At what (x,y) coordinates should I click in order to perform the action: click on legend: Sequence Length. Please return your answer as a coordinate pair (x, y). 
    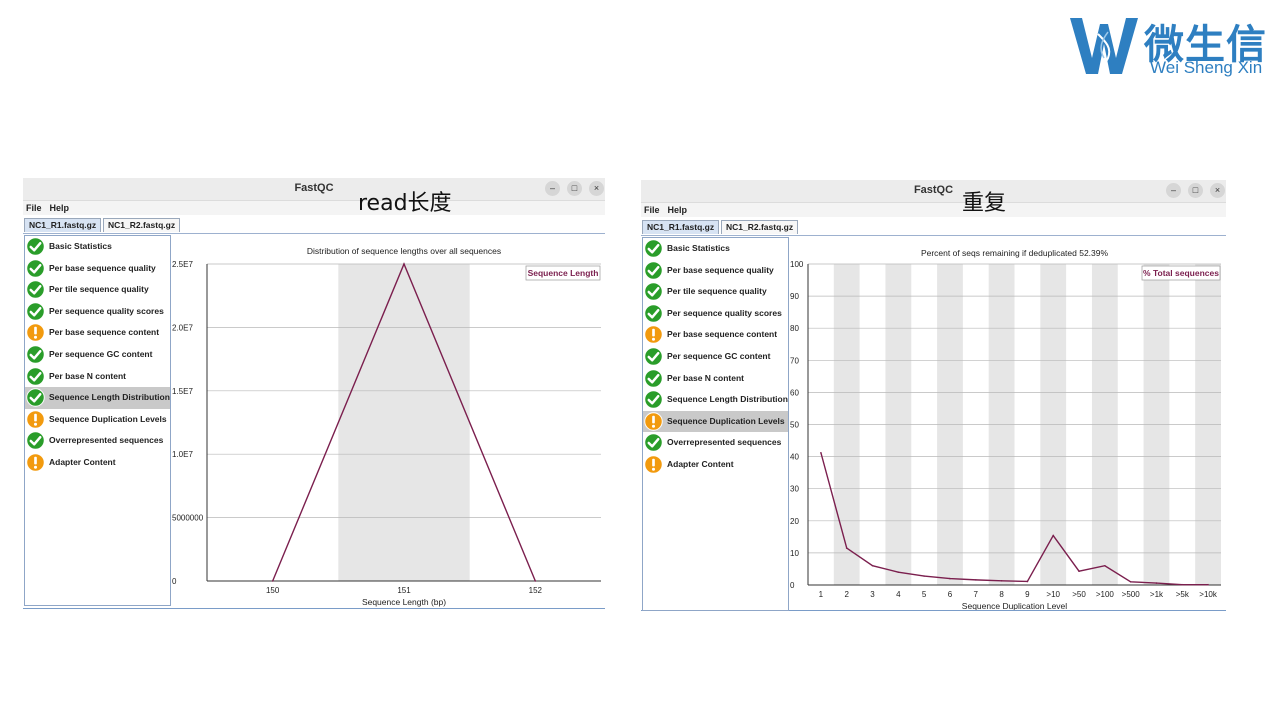
    Looking at the image, I should click on (563, 273).